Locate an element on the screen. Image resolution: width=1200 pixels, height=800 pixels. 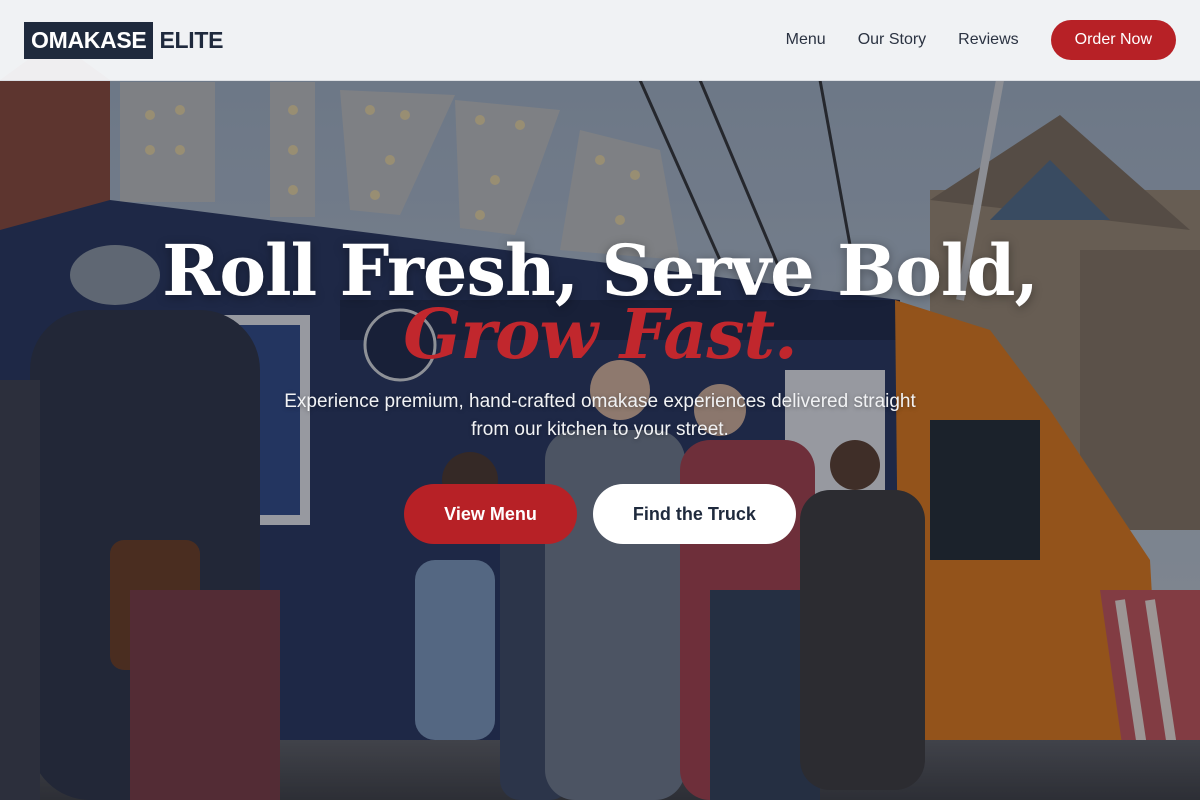
brand-logo: OMAKASE ELITE is located at coordinates (124, 40).